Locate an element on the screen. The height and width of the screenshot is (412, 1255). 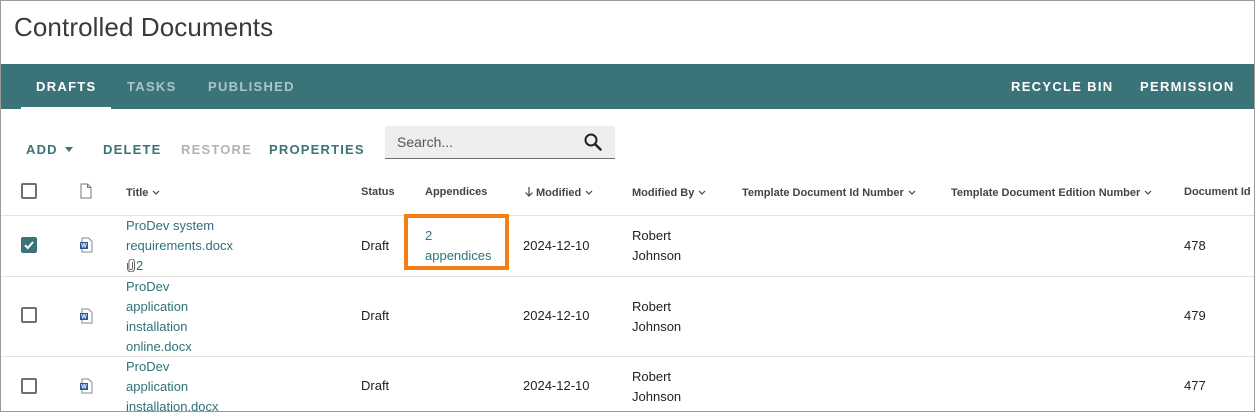
add-button: ADD is located at coordinates (49, 149).